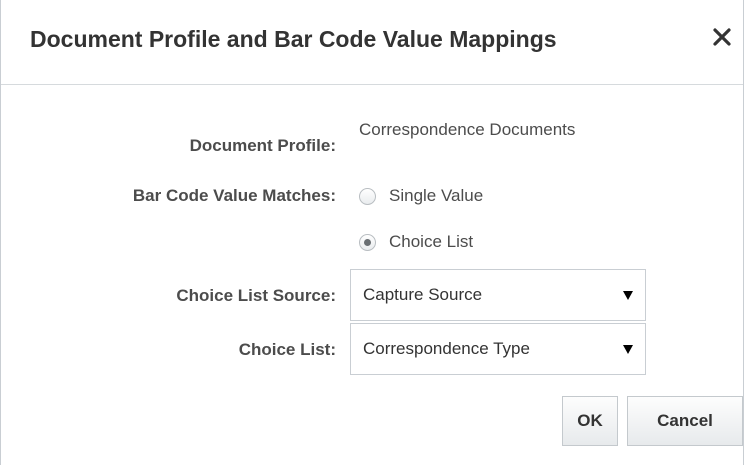 This screenshot has width=746, height=465. Describe the element at coordinates (436, 195) in the screenshot. I see `radio-single-value-label: Single Value` at that location.